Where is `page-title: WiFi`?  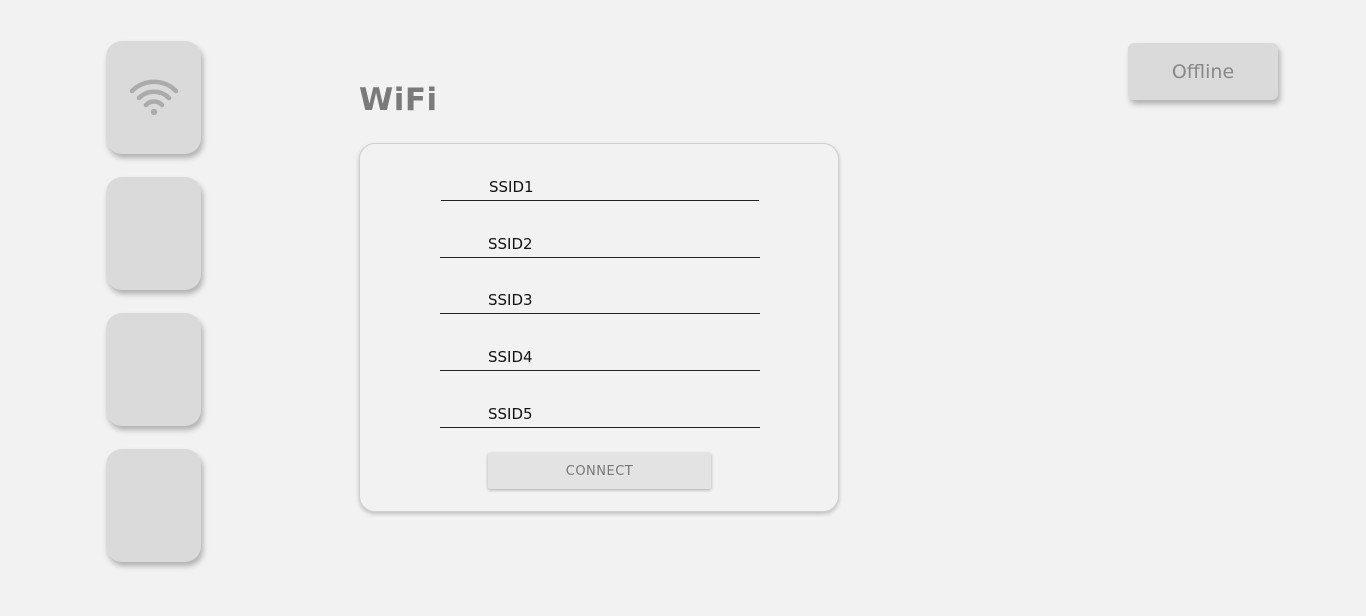
page-title: WiFi is located at coordinates (398, 100).